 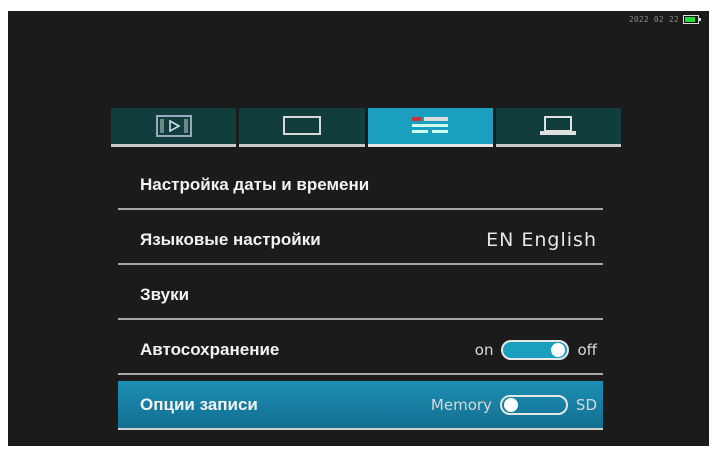 What do you see at coordinates (366, 128) in the screenshot?
I see `tab-bar` at bounding box center [366, 128].